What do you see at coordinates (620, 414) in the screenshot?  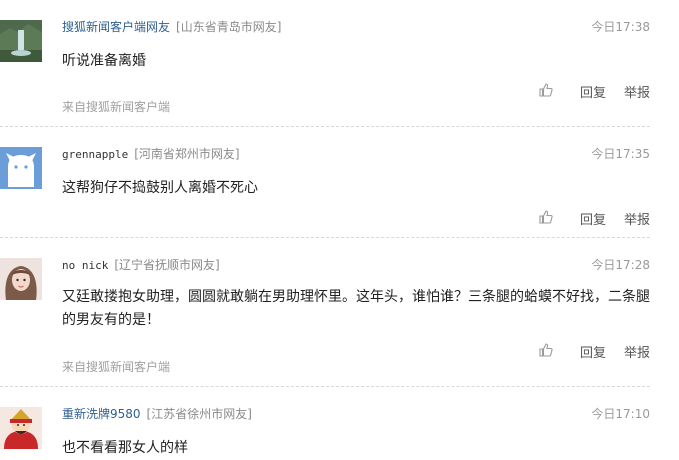 I see `comment-time: 今日17:10` at bounding box center [620, 414].